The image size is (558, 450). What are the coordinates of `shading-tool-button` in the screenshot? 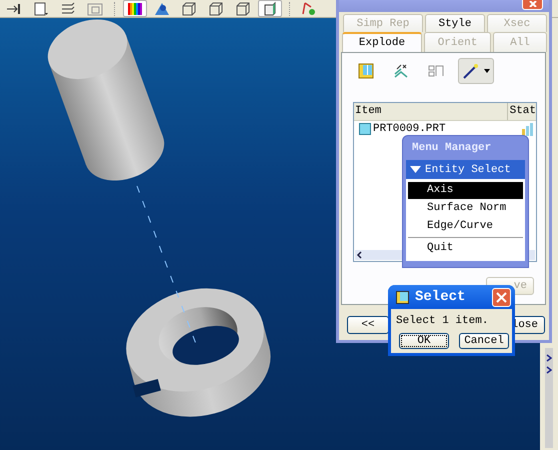 It's located at (270, 8).